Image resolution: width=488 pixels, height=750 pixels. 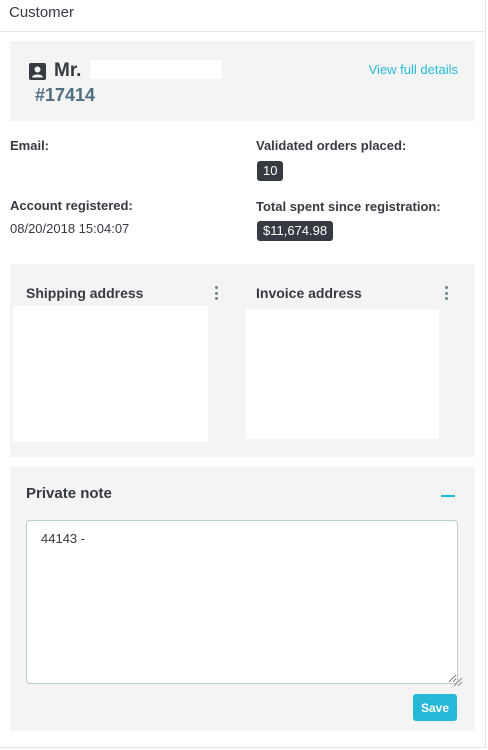 What do you see at coordinates (447, 294) in the screenshot?
I see `invoice-kebab-menu-icon` at bounding box center [447, 294].